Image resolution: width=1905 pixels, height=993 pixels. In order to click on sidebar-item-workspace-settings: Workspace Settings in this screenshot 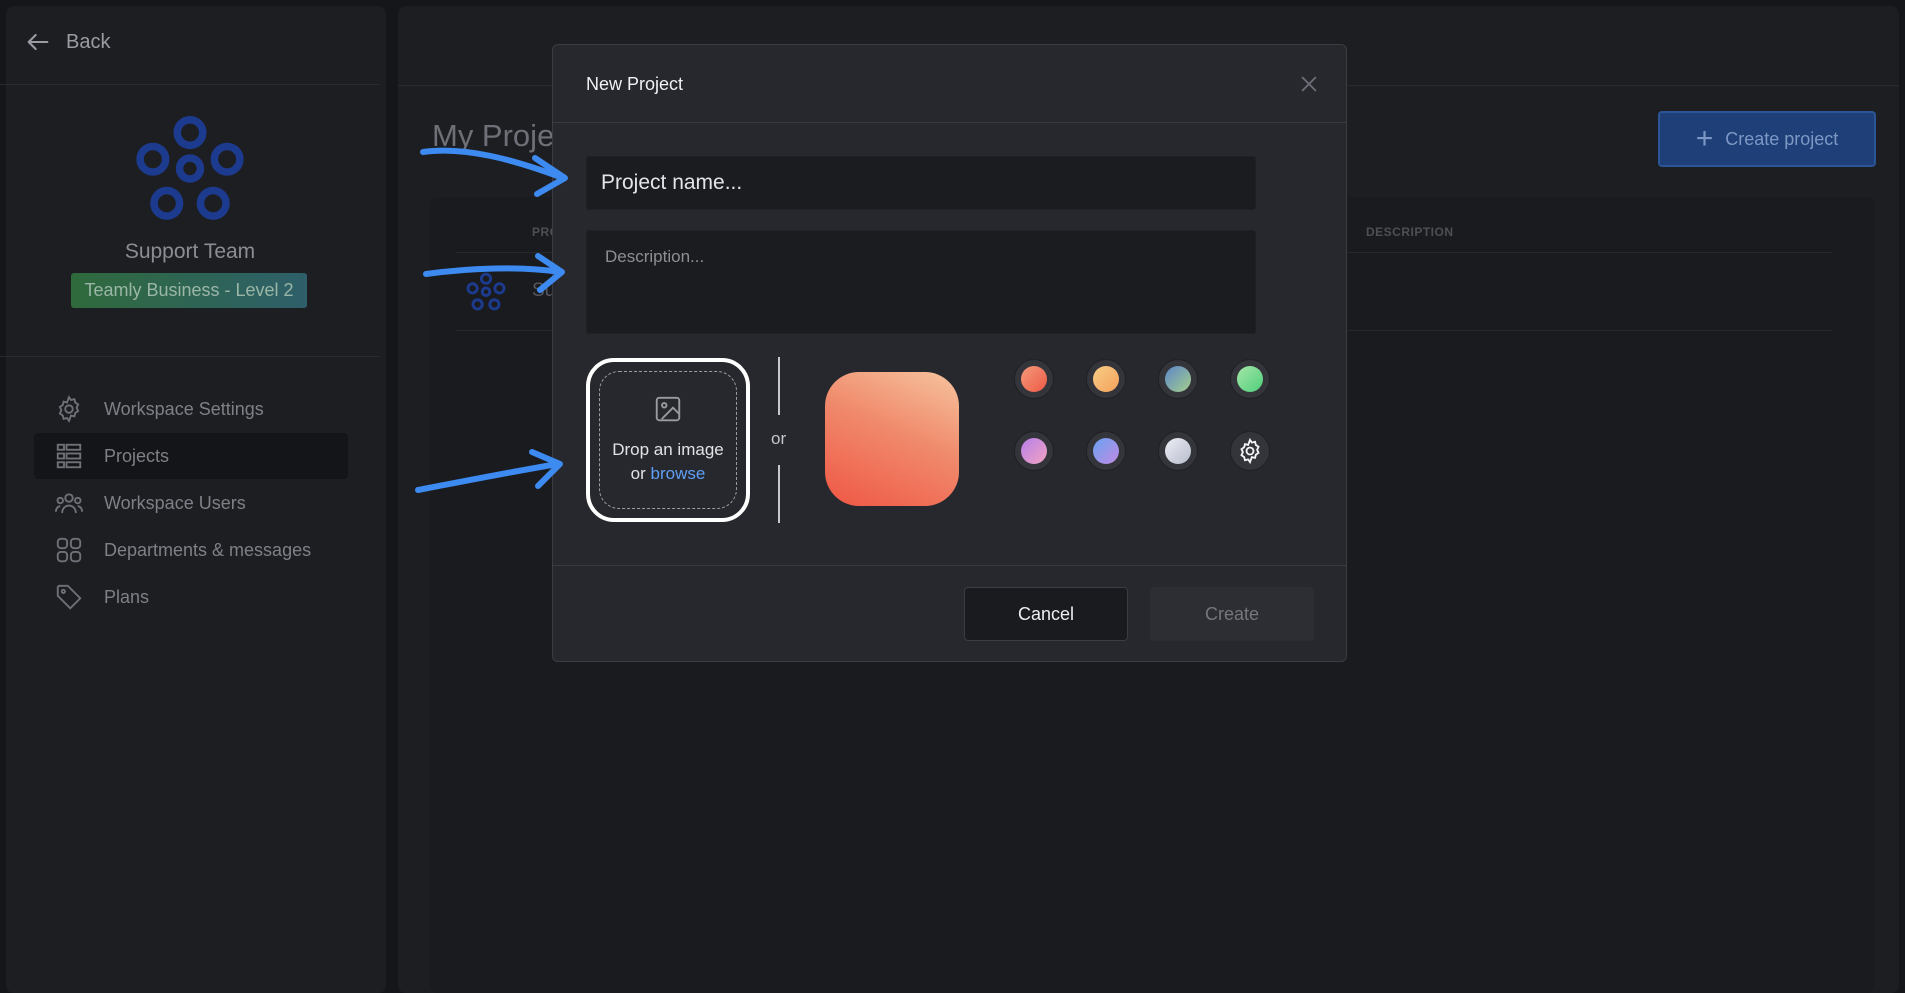, I will do `click(191, 409)`.